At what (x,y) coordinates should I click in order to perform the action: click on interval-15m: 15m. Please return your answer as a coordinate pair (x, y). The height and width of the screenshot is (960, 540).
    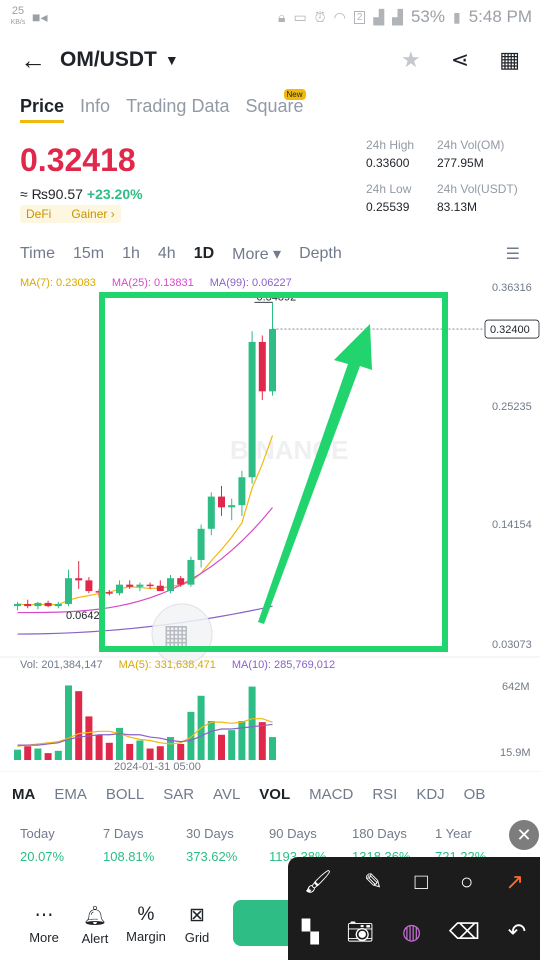
    Looking at the image, I should click on (88, 254).